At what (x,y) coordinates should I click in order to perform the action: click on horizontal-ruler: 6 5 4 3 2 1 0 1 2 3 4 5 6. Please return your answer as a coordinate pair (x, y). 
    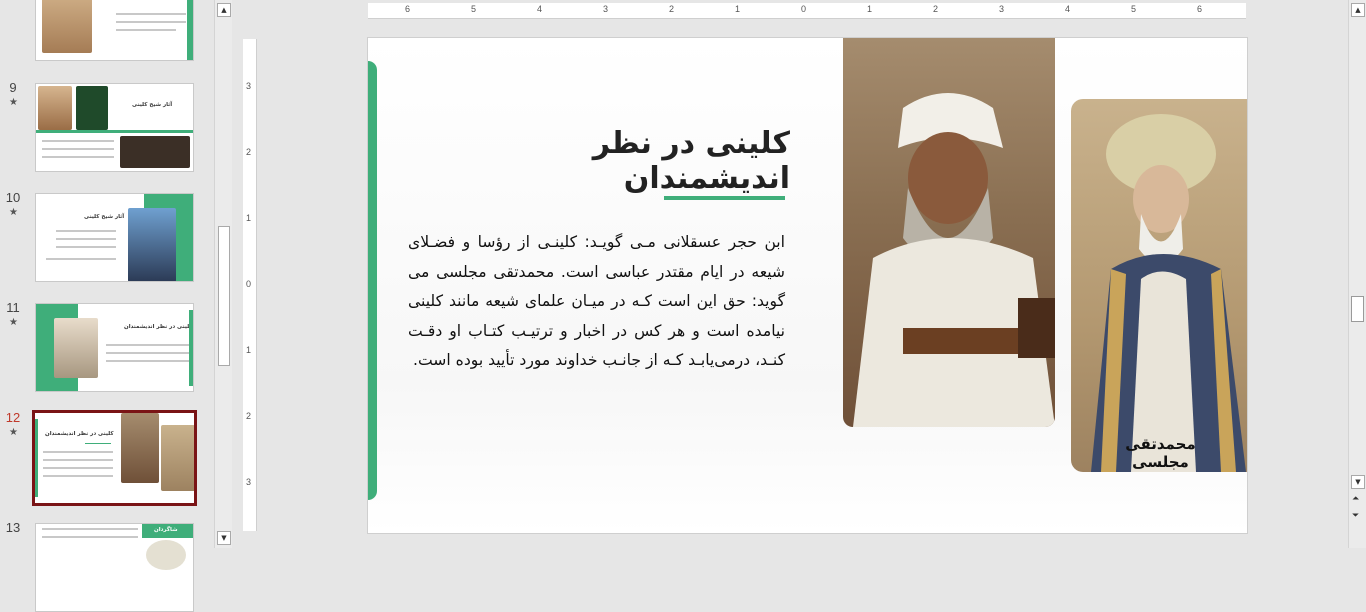
    Looking at the image, I should click on (807, 11).